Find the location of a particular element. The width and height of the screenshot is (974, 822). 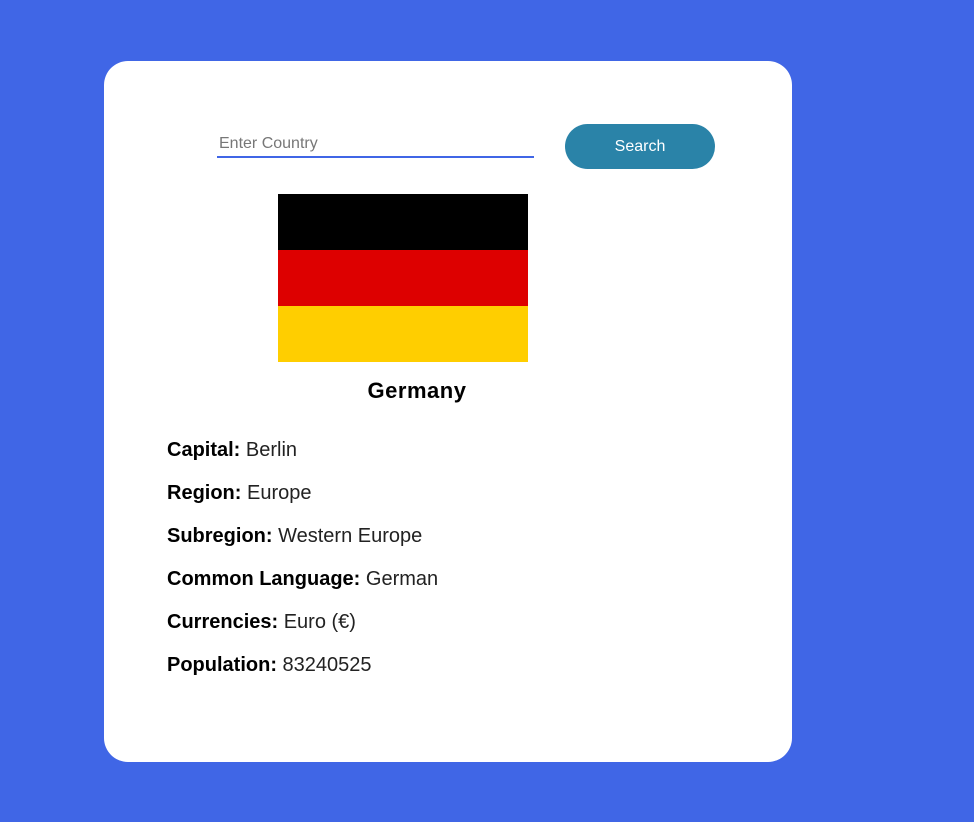

detail-subregion: Subregion: Western Europe is located at coordinates (302, 546).